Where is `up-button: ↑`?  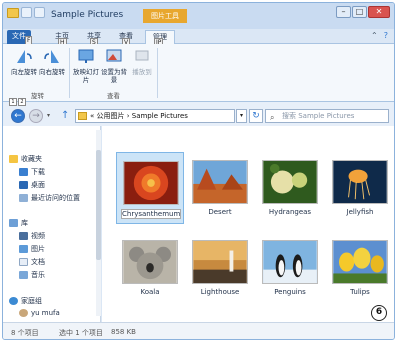
up-button: ↑ is located at coordinates (66, 116).